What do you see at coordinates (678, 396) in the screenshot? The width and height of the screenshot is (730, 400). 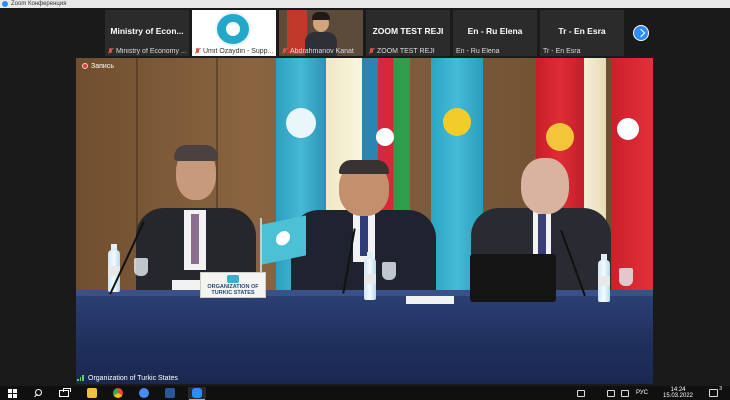 I see `clock-date: 15.03.2022` at bounding box center [678, 396].